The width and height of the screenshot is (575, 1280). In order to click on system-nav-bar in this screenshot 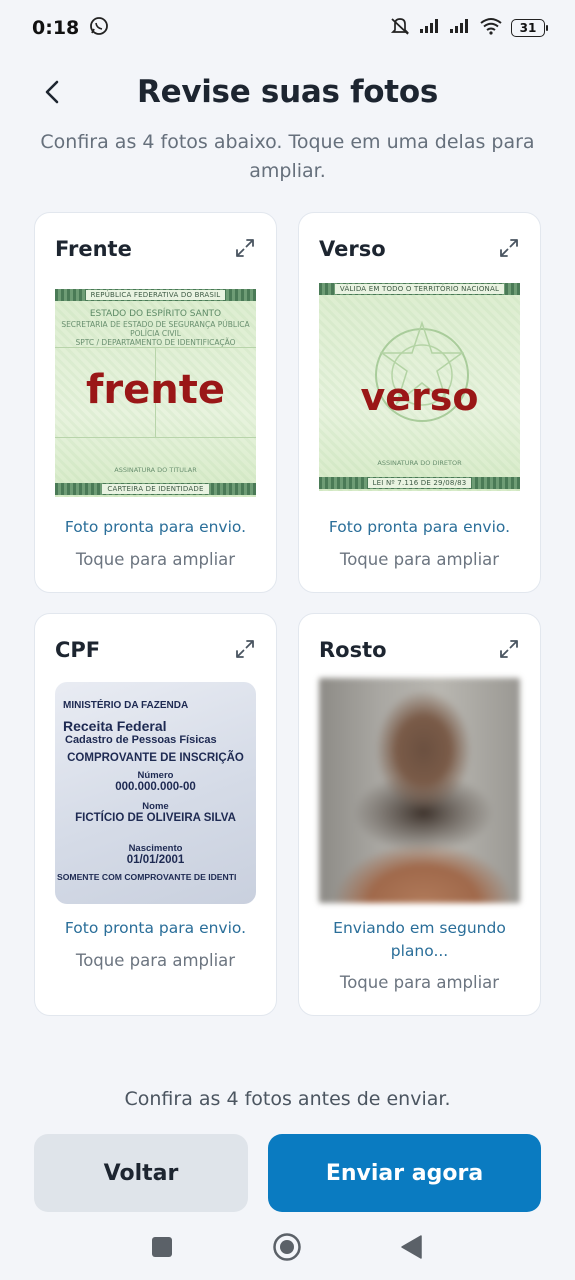, I will do `click(287, 1246)`.